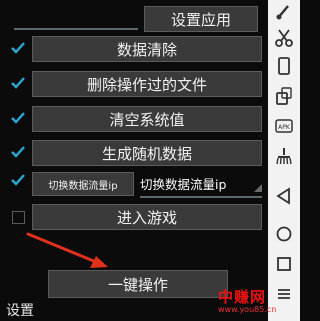 The width and height of the screenshot is (320, 321). Describe the element at coordinates (242, 297) in the screenshot. I see `watermark-brand: 中赚网` at that location.